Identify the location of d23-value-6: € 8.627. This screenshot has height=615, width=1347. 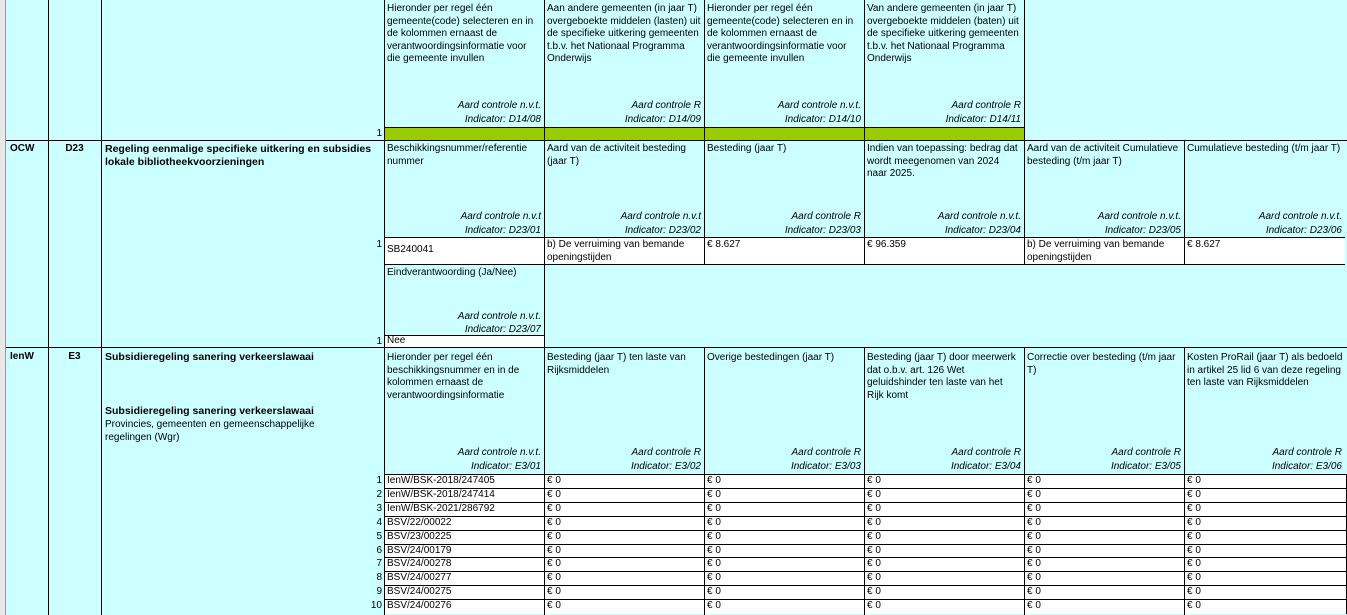
(1265, 245).